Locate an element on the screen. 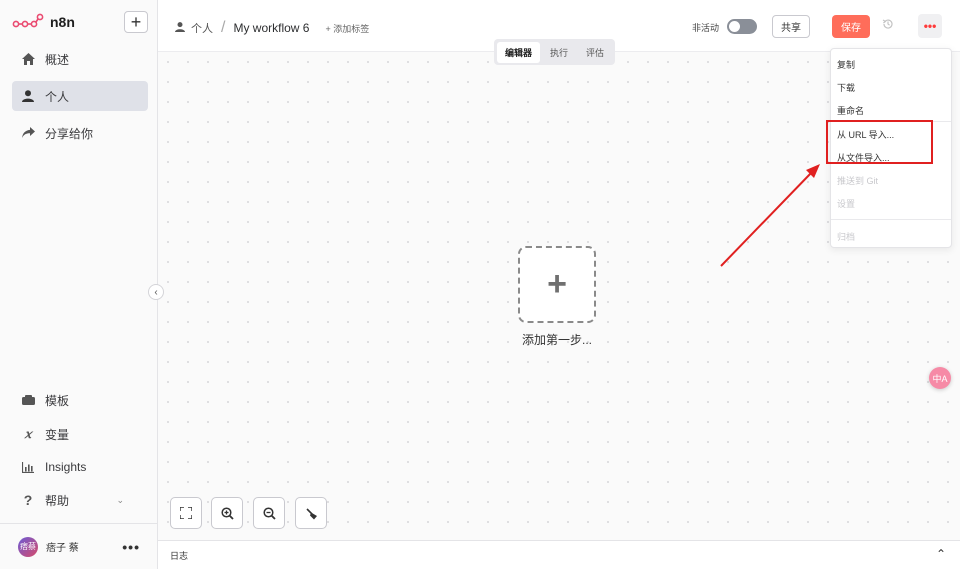  fit-view-icon is located at coordinates (186, 513).